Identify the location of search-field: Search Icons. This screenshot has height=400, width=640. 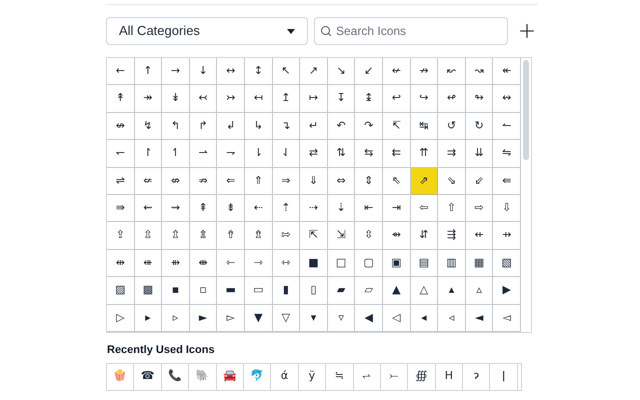
(411, 31).